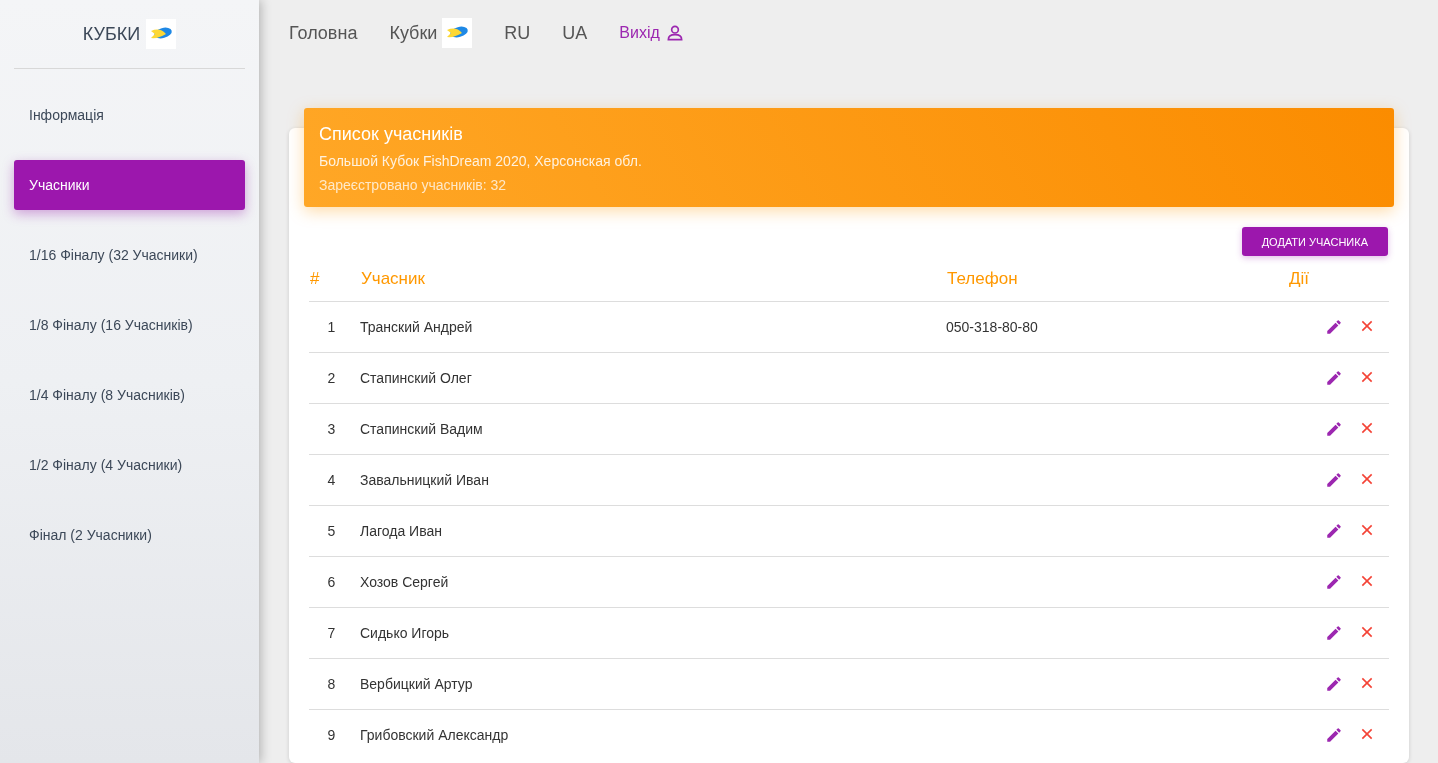 Image resolution: width=1438 pixels, height=763 pixels. I want to click on sidebar-item: 1/2 Фіналу (4 Учасники), so click(129, 465).